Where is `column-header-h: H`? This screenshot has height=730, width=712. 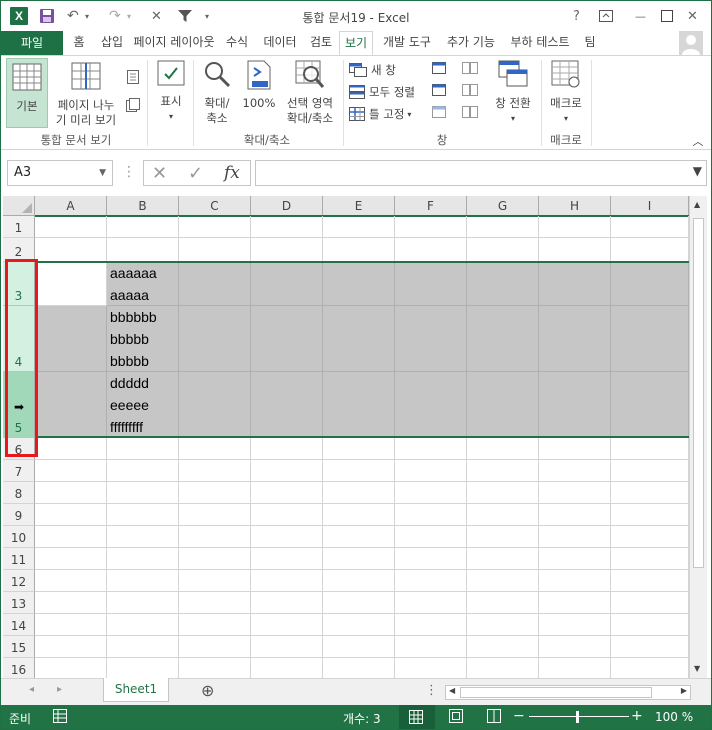 column-header-h: H is located at coordinates (575, 206).